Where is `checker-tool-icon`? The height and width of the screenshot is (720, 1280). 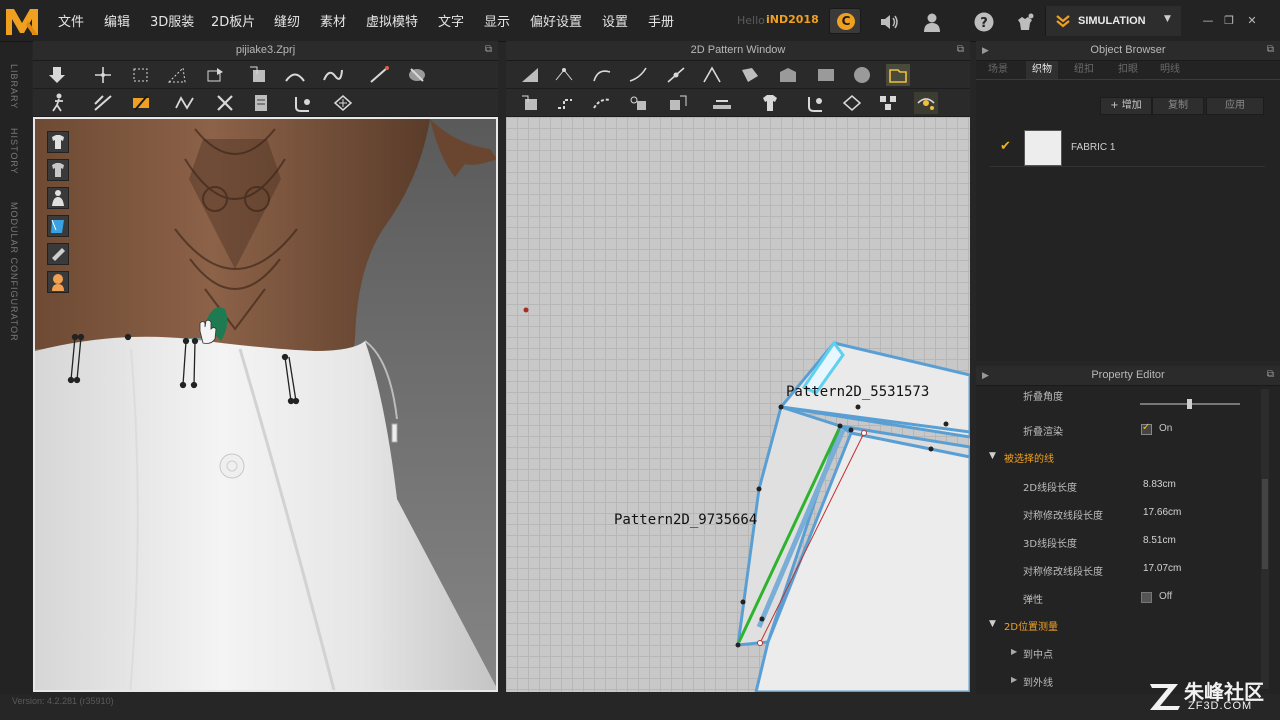 checker-tool-icon is located at coordinates (888, 103).